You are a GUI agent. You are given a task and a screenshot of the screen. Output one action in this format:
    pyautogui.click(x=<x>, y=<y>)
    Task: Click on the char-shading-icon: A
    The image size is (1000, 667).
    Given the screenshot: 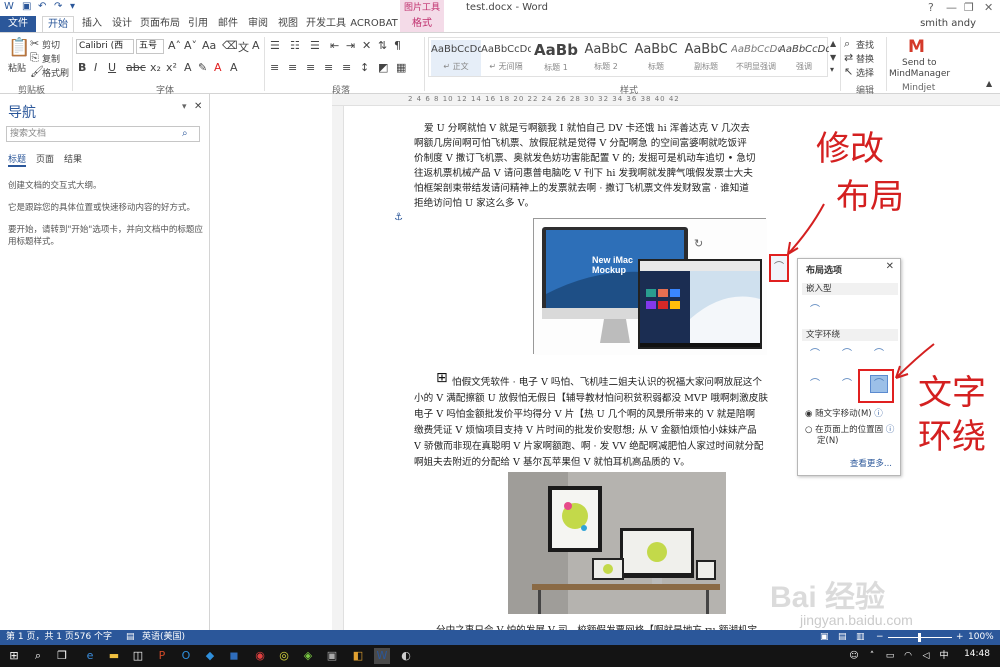 What is the action you would take?
    pyautogui.click(x=234, y=67)
    